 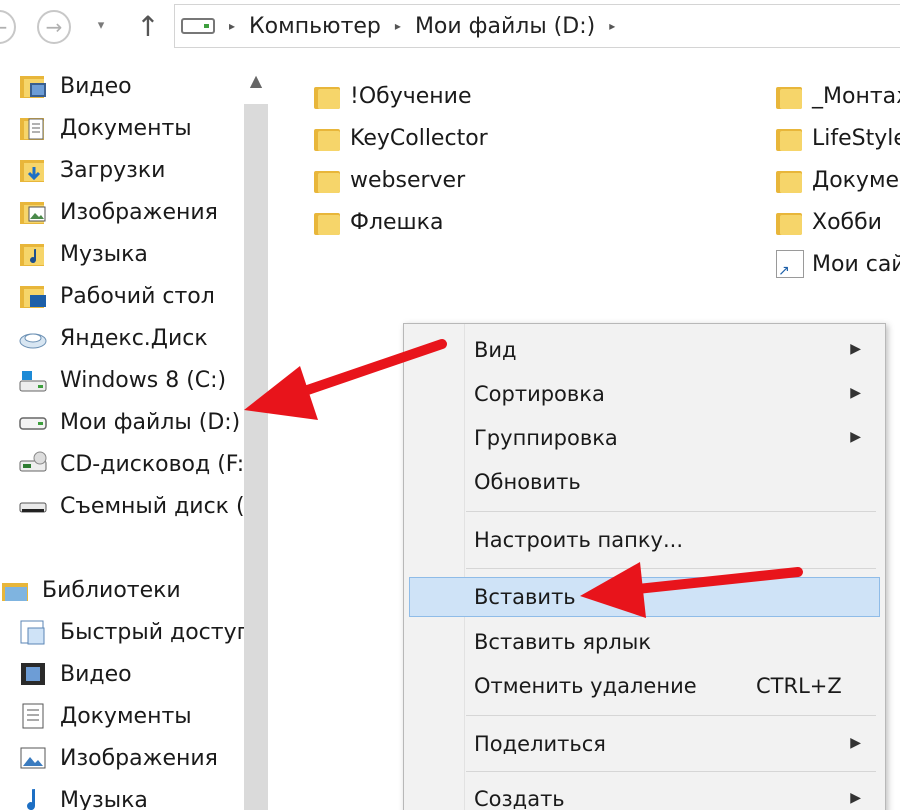 What do you see at coordinates (122, 380) in the screenshot?
I see `sidebar-item-drive-c: Windows 8 (C:)` at bounding box center [122, 380].